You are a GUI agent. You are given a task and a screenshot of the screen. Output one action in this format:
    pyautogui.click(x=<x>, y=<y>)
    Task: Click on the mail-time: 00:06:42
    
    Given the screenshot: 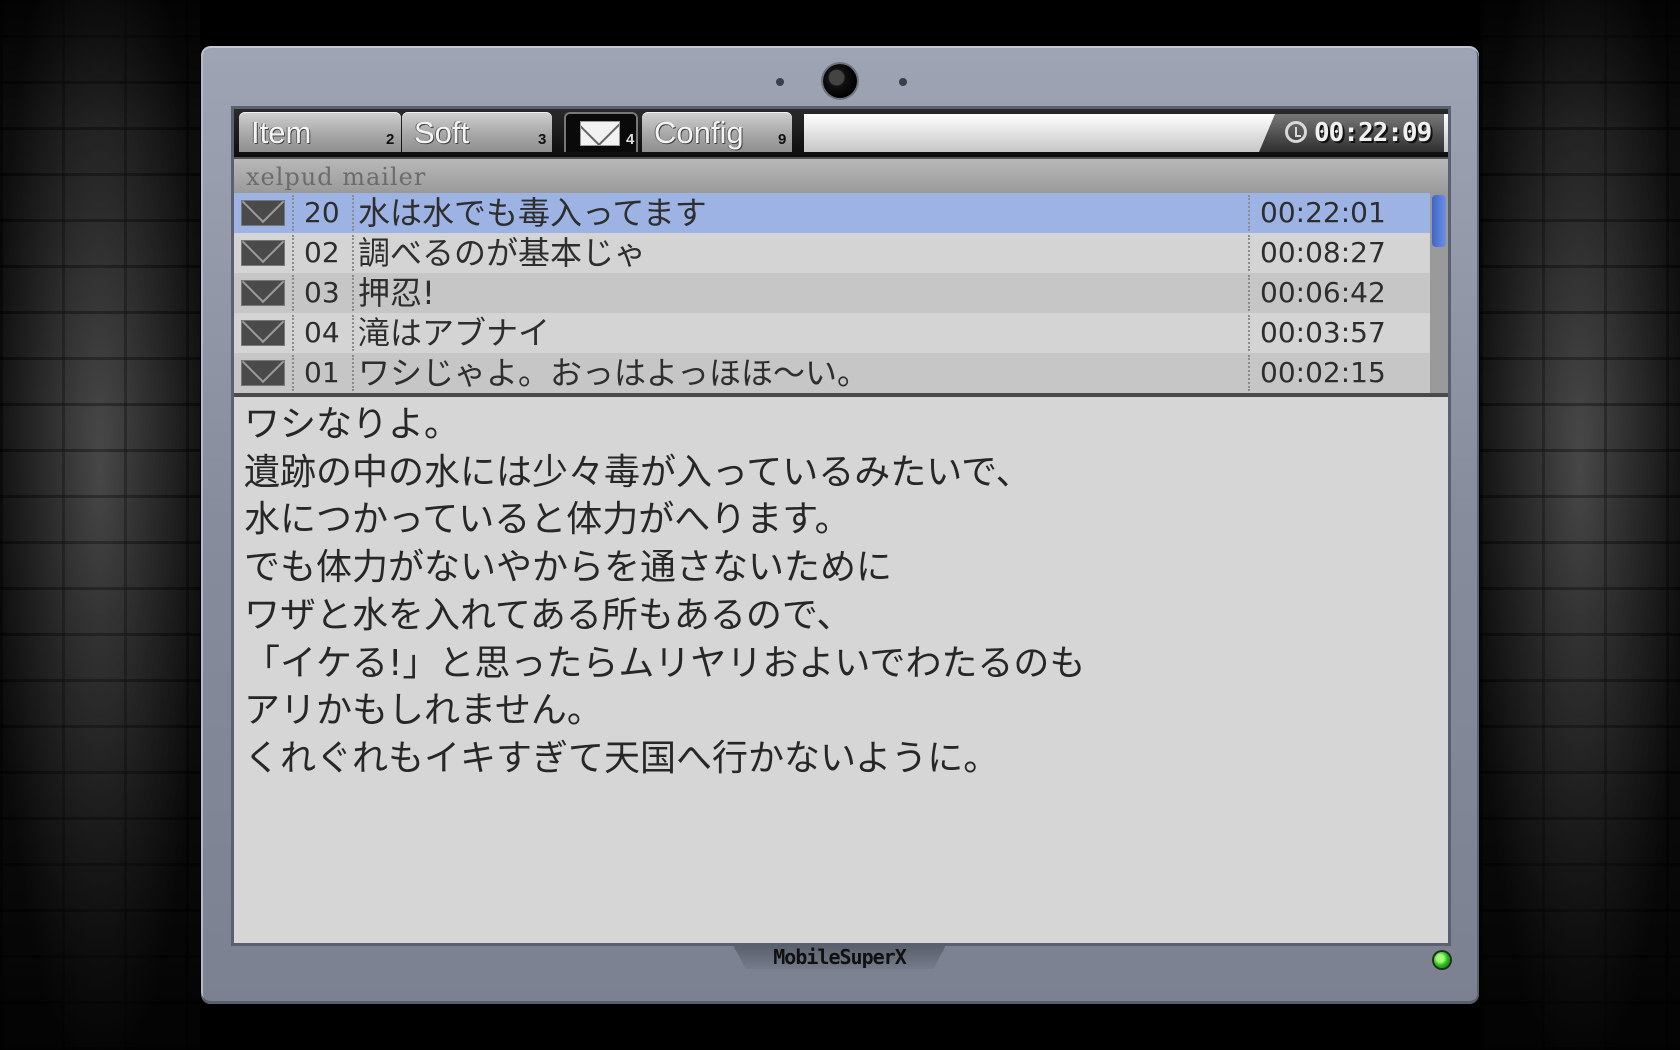 What is the action you would take?
    pyautogui.click(x=1317, y=293)
    